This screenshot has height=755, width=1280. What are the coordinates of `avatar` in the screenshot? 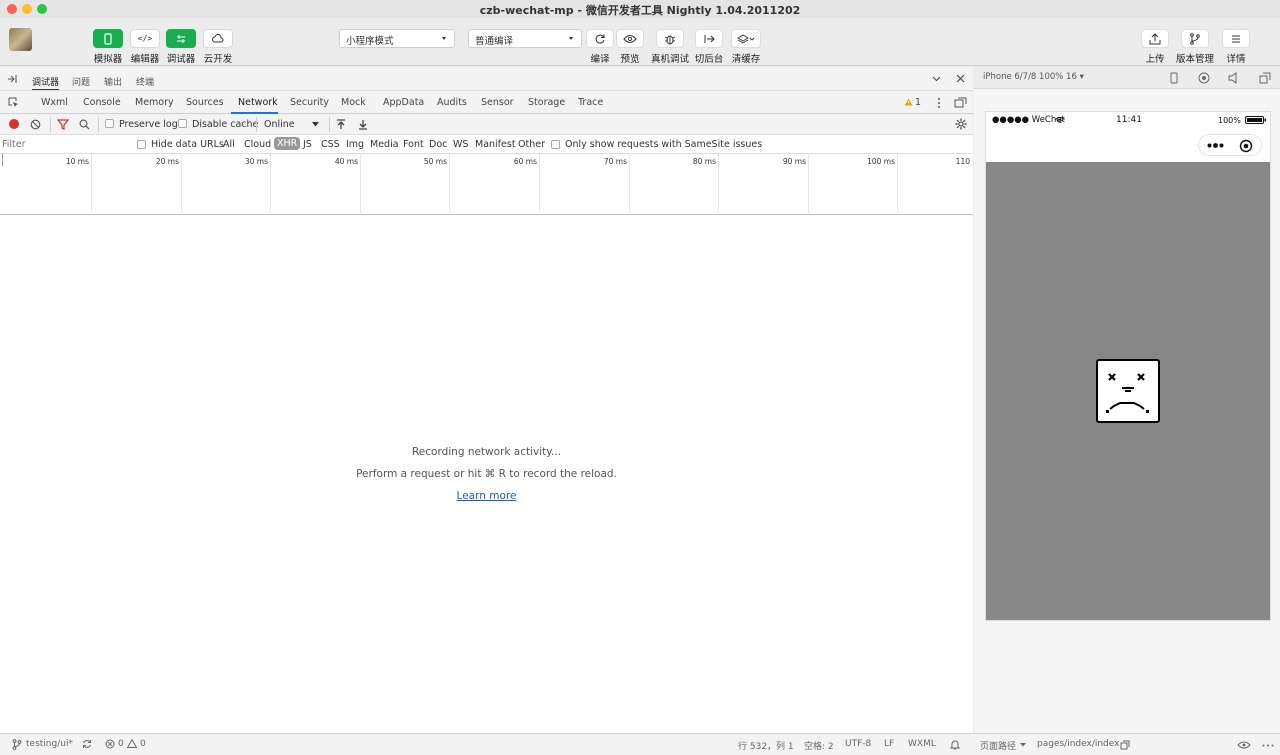 It's located at (20, 39).